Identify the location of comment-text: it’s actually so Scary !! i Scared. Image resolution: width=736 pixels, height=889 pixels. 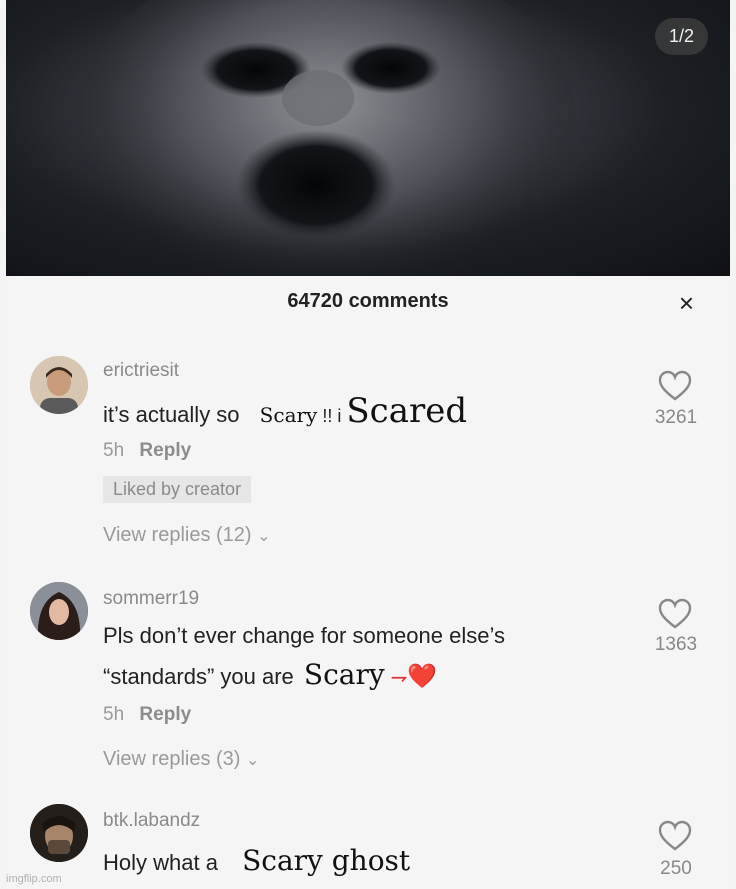
(285, 413).